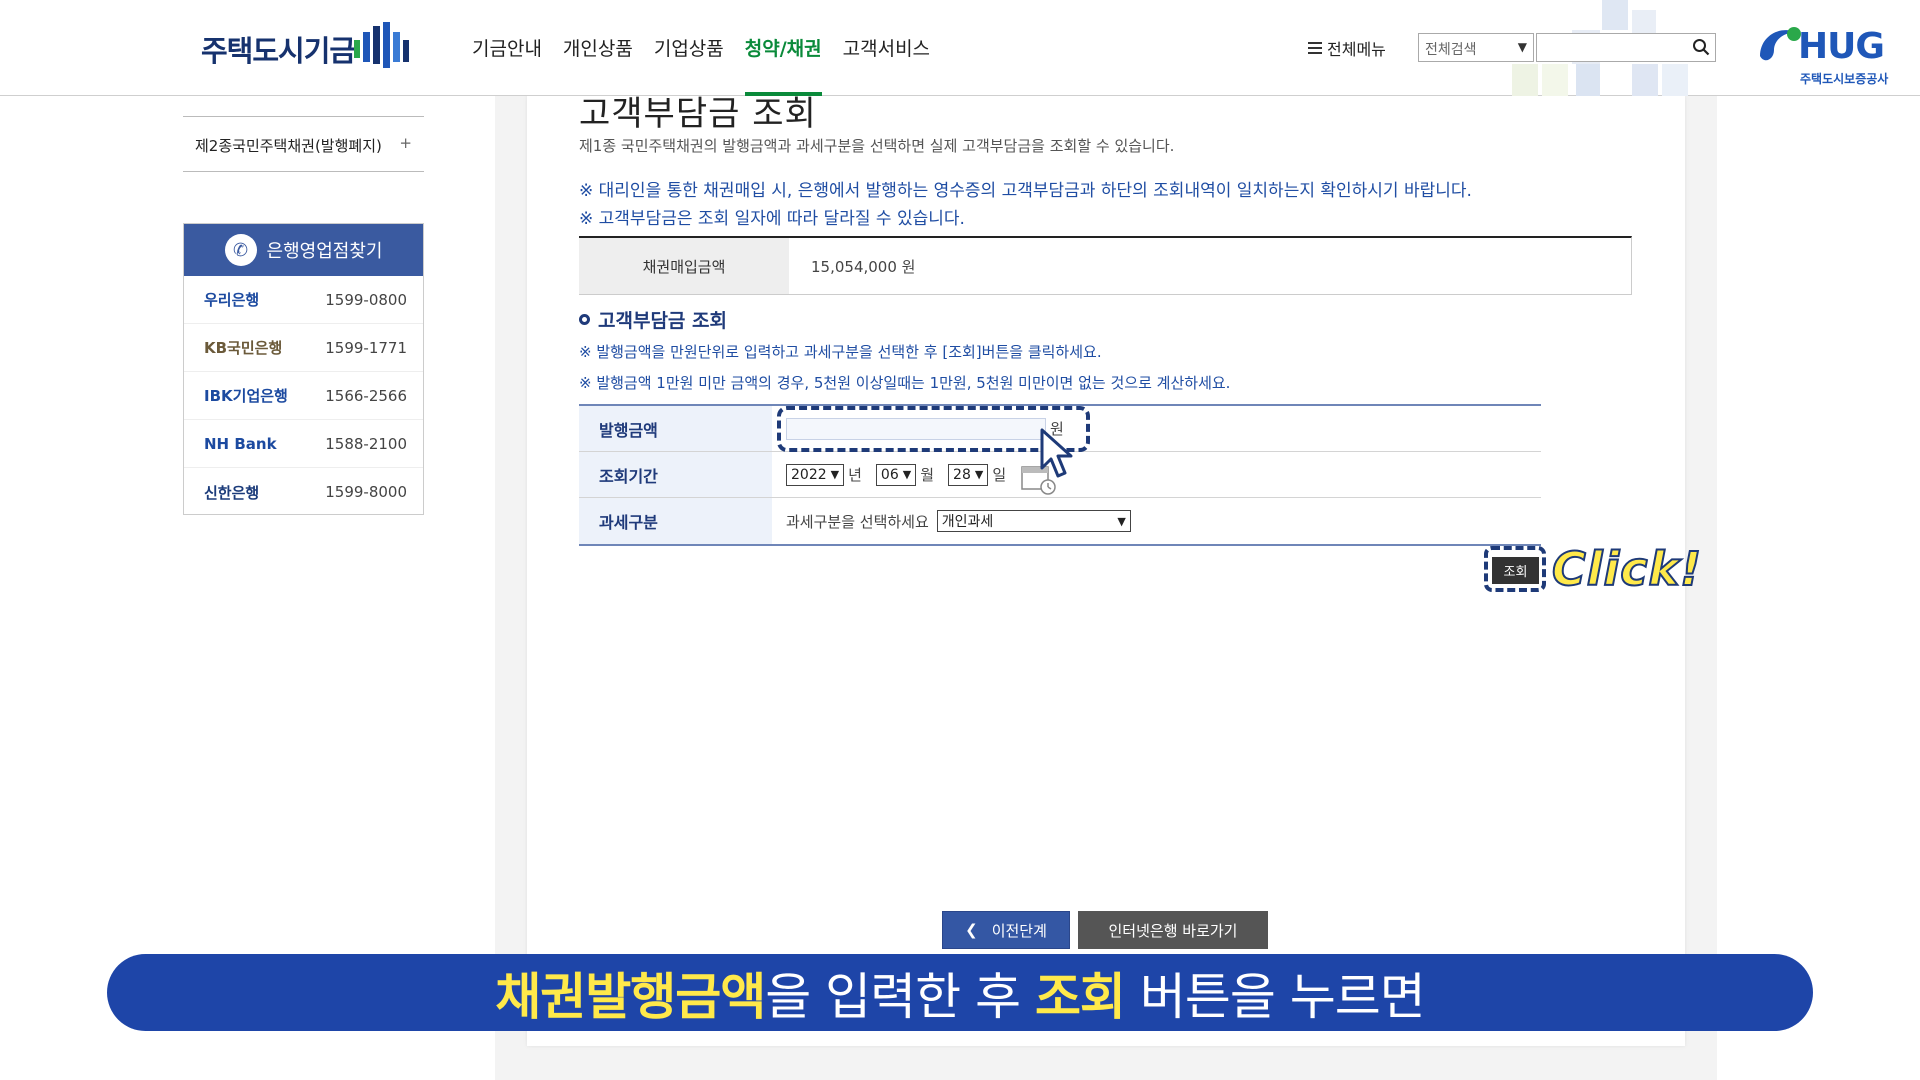 Image resolution: width=1920 pixels, height=1080 pixels. Describe the element at coordinates (971, 930) in the screenshot. I see `chevron-left-icon: ❮` at that location.